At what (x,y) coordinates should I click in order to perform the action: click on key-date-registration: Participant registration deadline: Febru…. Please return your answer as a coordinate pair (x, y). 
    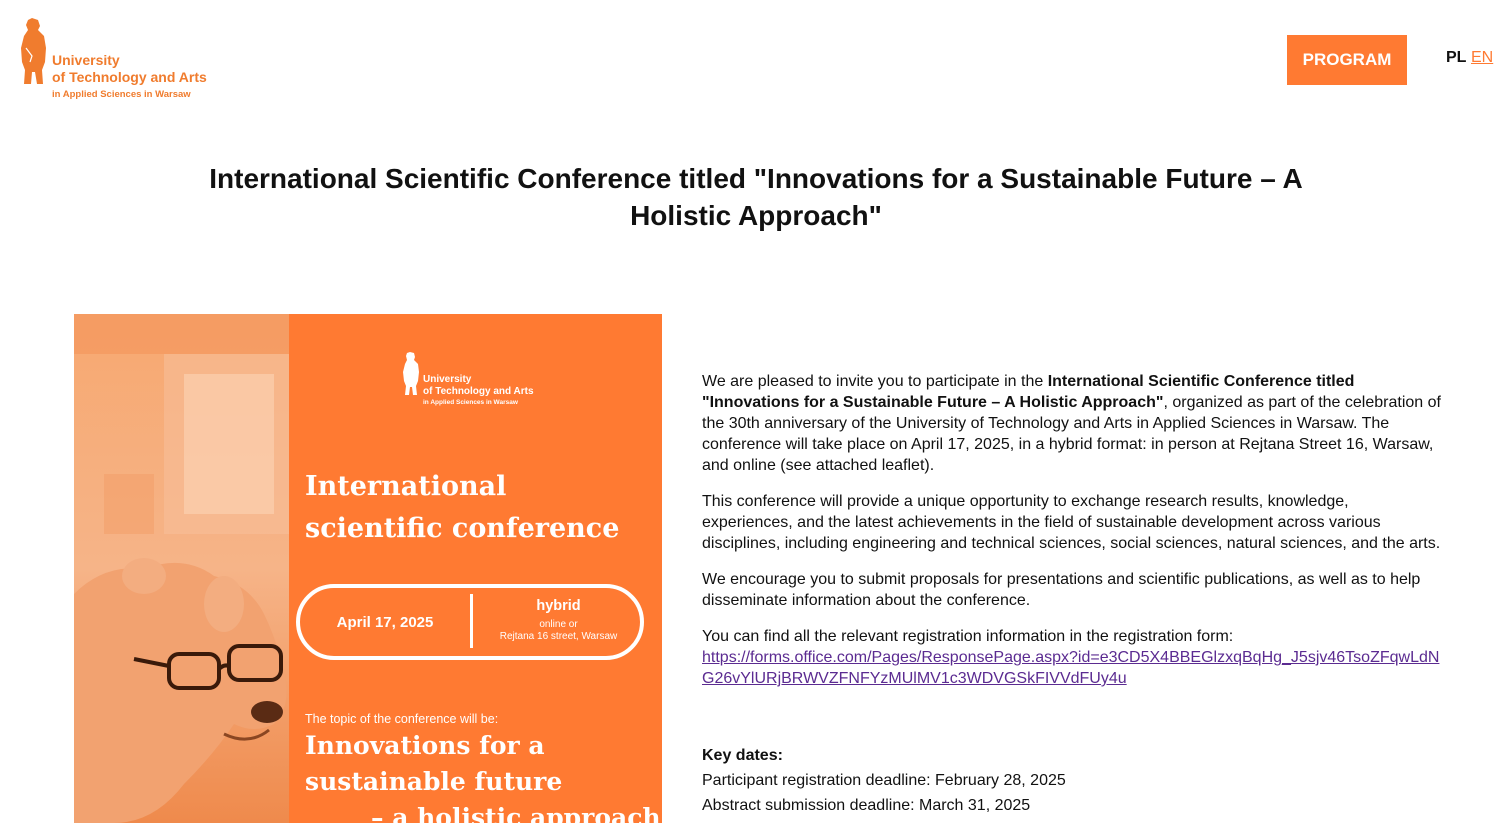
    Looking at the image, I should click on (884, 780).